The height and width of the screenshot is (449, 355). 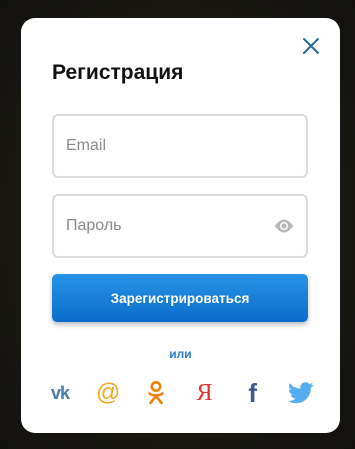 I want to click on social-login-row: vk @ Я f, so click(x=180, y=393).